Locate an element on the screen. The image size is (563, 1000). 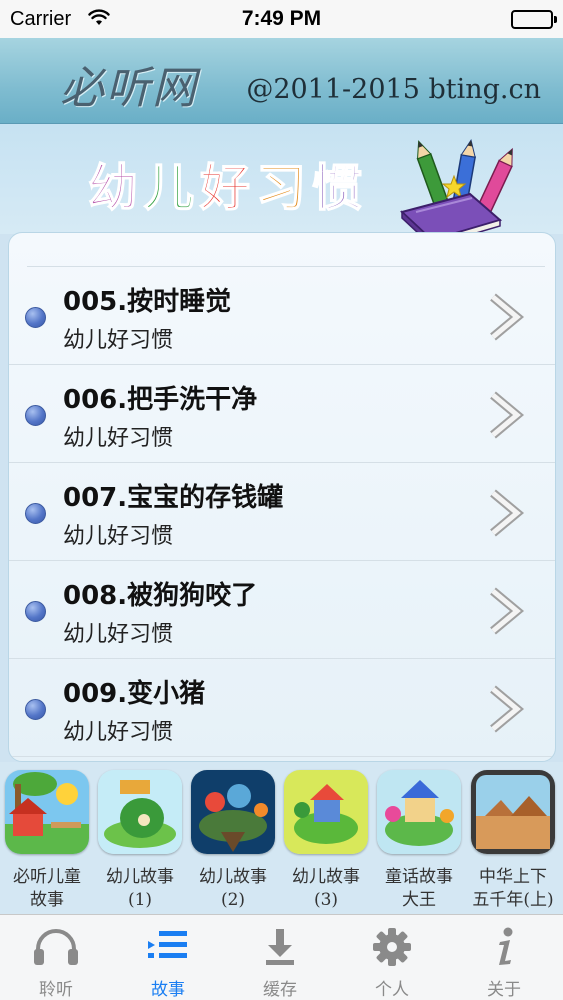
app-header: 必听网 @2011-2015 bting.cn is located at coordinates (281, 81).